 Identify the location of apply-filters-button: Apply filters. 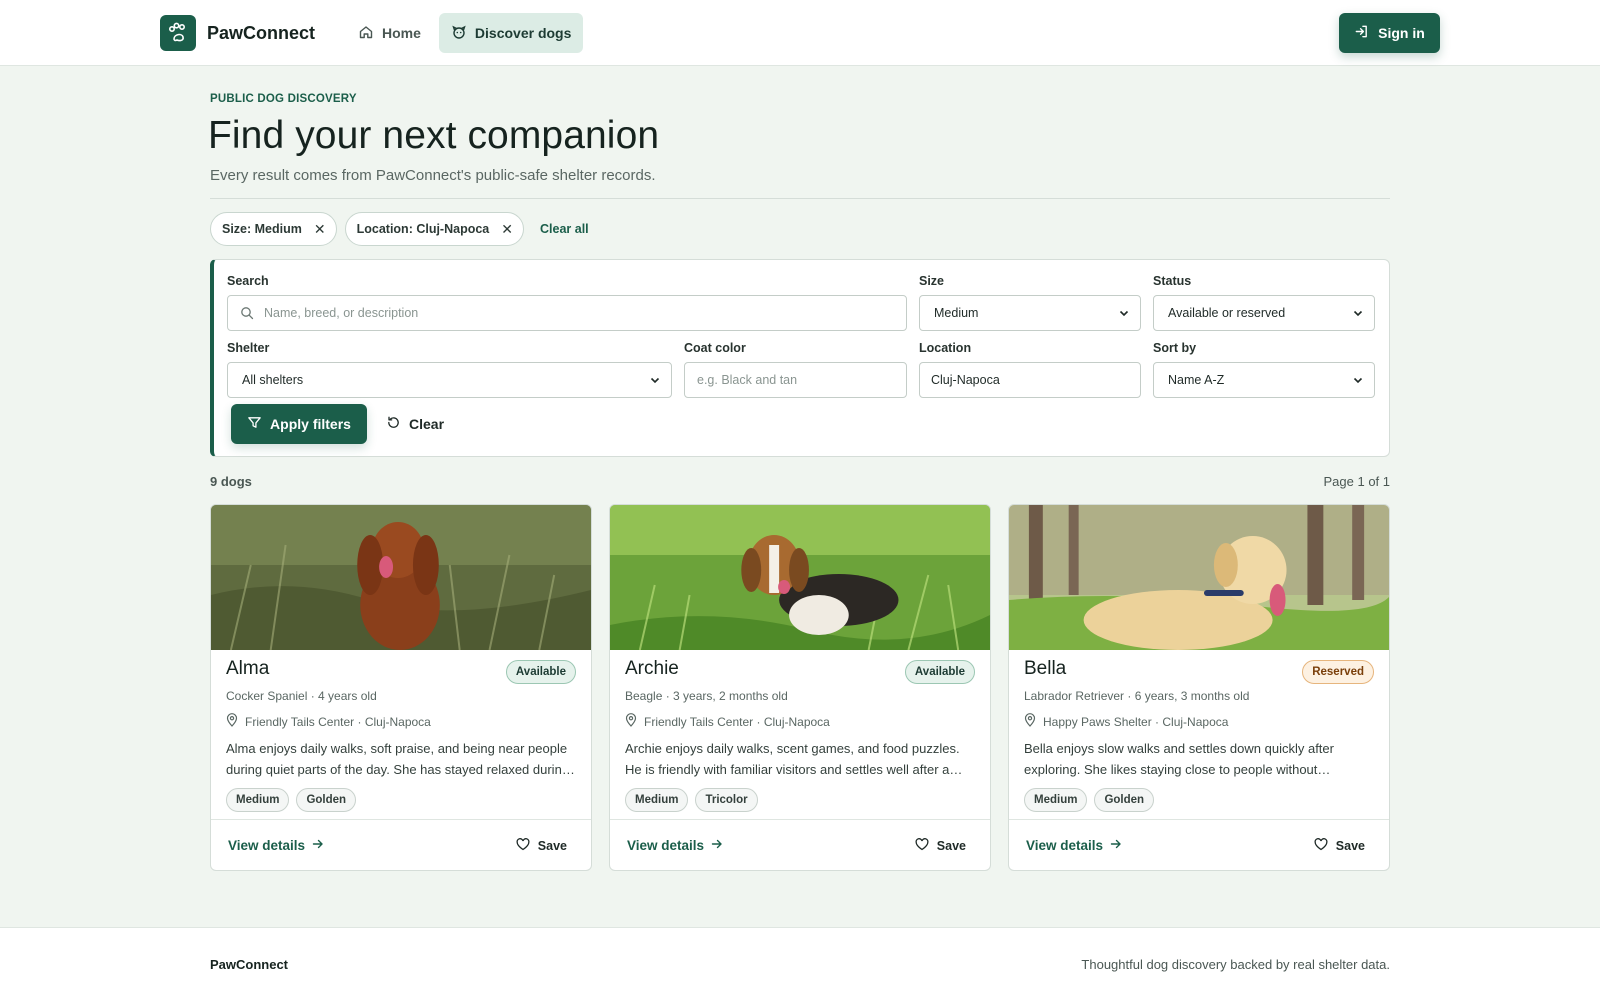
(299, 424).